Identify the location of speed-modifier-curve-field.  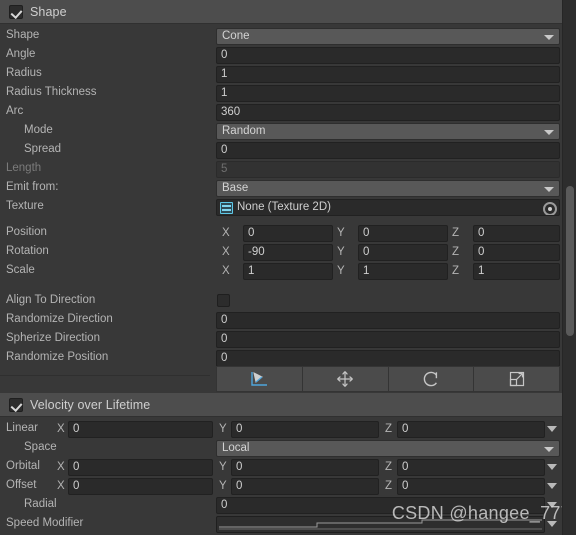
(380, 524).